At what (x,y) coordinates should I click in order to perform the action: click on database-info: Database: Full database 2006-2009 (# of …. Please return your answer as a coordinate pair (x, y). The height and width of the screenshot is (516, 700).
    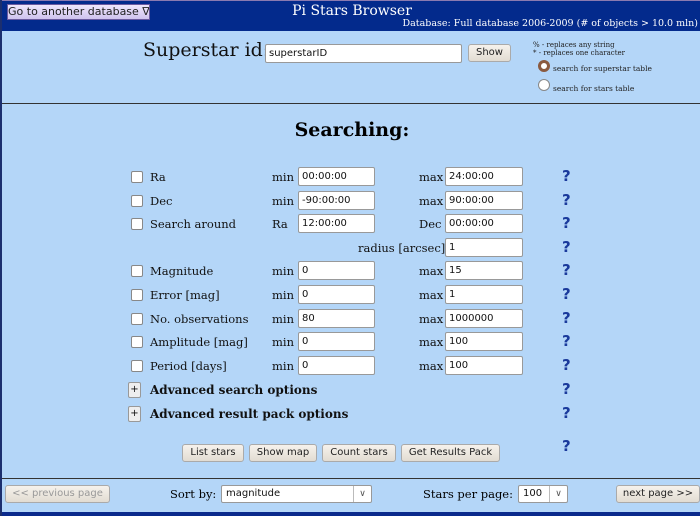
    Looking at the image, I should click on (550, 23).